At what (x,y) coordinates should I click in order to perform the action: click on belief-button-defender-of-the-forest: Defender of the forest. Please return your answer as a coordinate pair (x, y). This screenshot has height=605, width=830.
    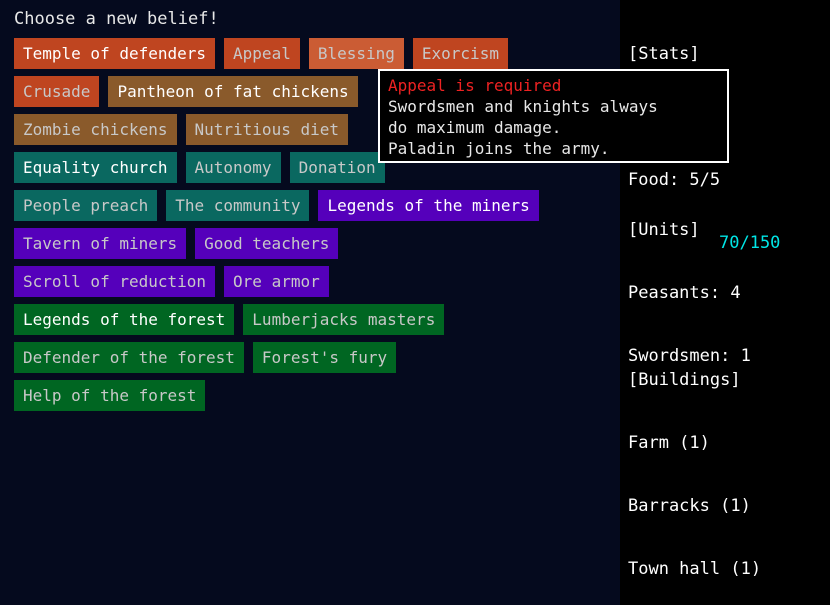
    Looking at the image, I should click on (129, 357).